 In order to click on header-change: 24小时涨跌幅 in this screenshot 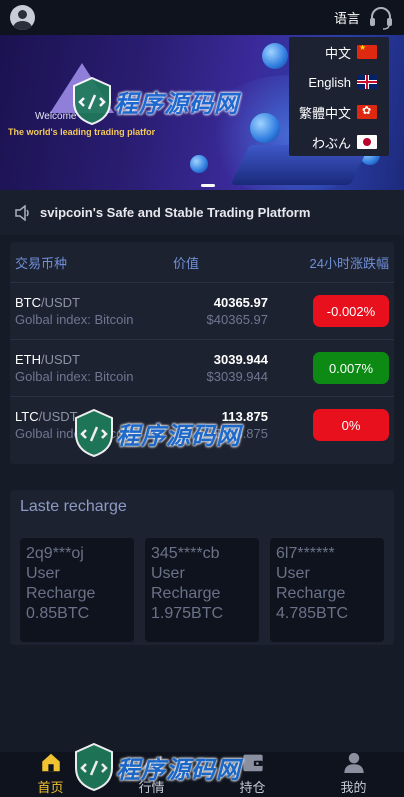, I will do `click(349, 263)`.